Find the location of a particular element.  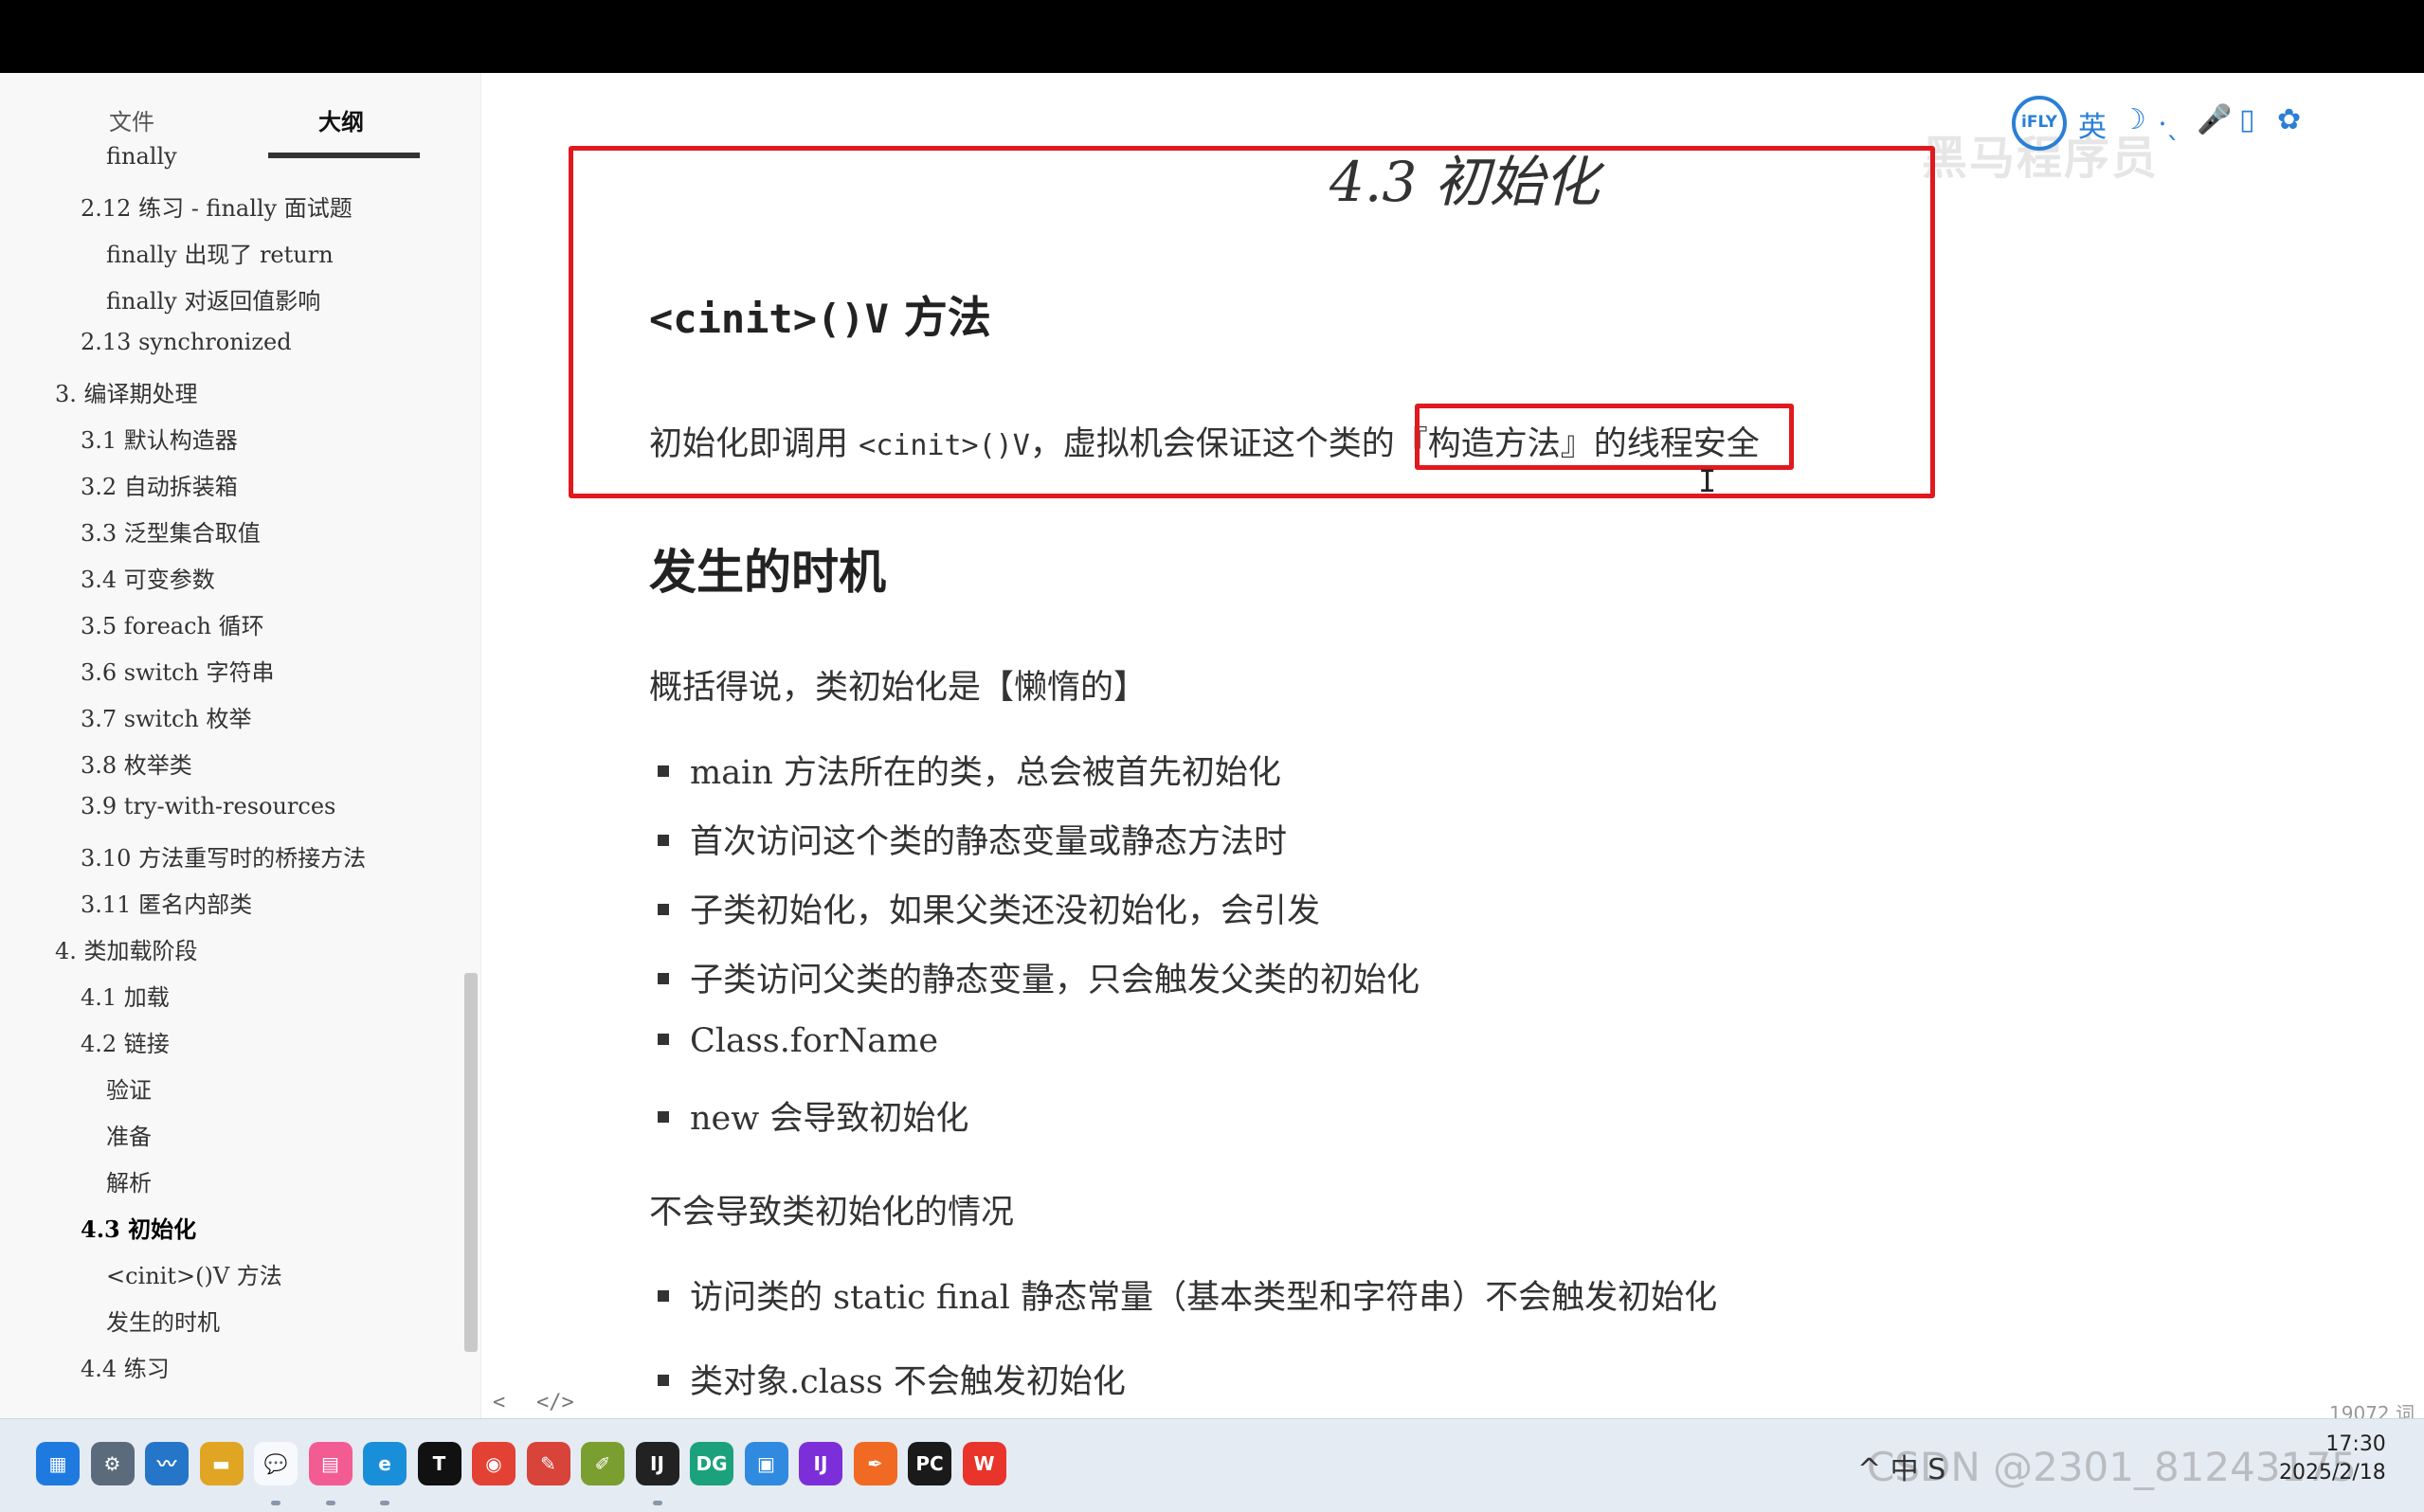

outline-item: 发生的时机 is located at coordinates (163, 1320).